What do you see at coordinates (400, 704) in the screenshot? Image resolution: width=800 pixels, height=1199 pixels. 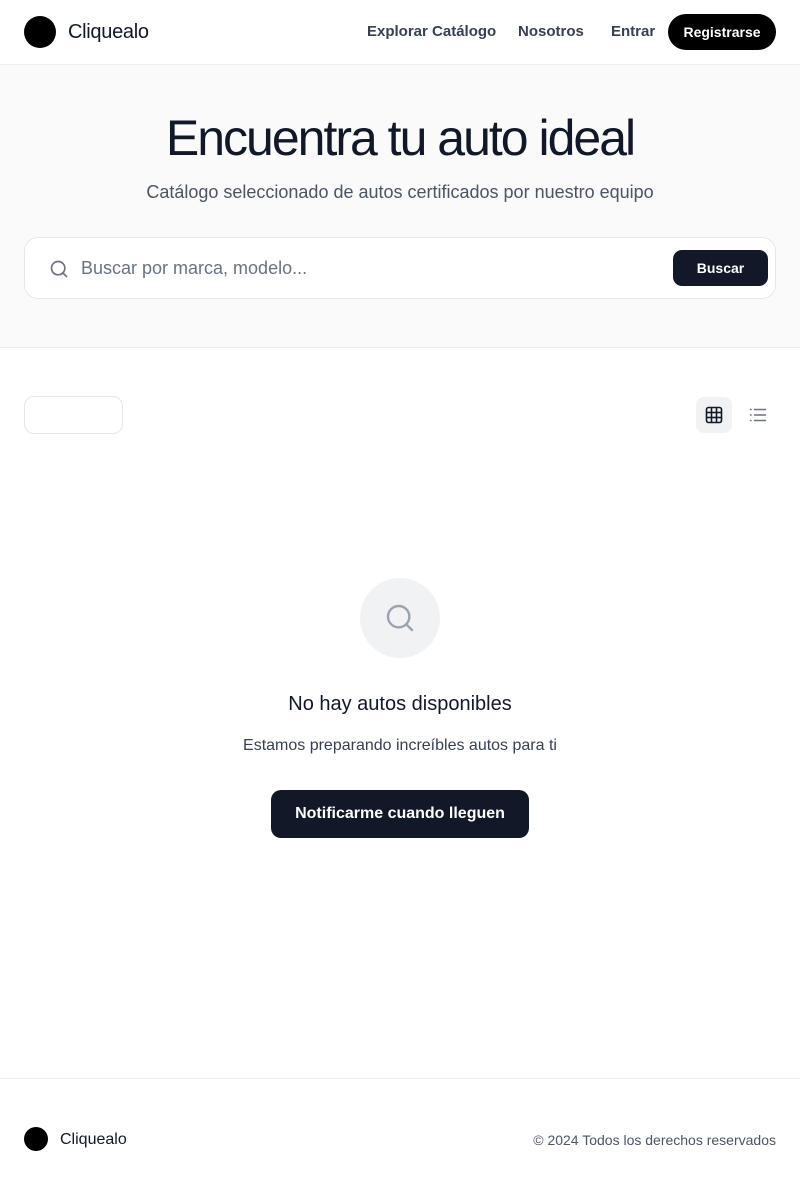 I see `empty-state-title: No hay autos disponibles` at bounding box center [400, 704].